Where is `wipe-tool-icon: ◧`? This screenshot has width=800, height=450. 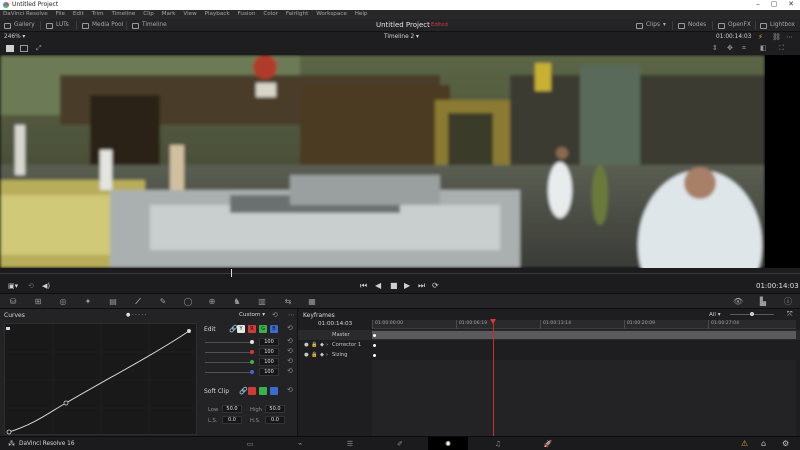 wipe-tool-icon: ◧ is located at coordinates (763, 48).